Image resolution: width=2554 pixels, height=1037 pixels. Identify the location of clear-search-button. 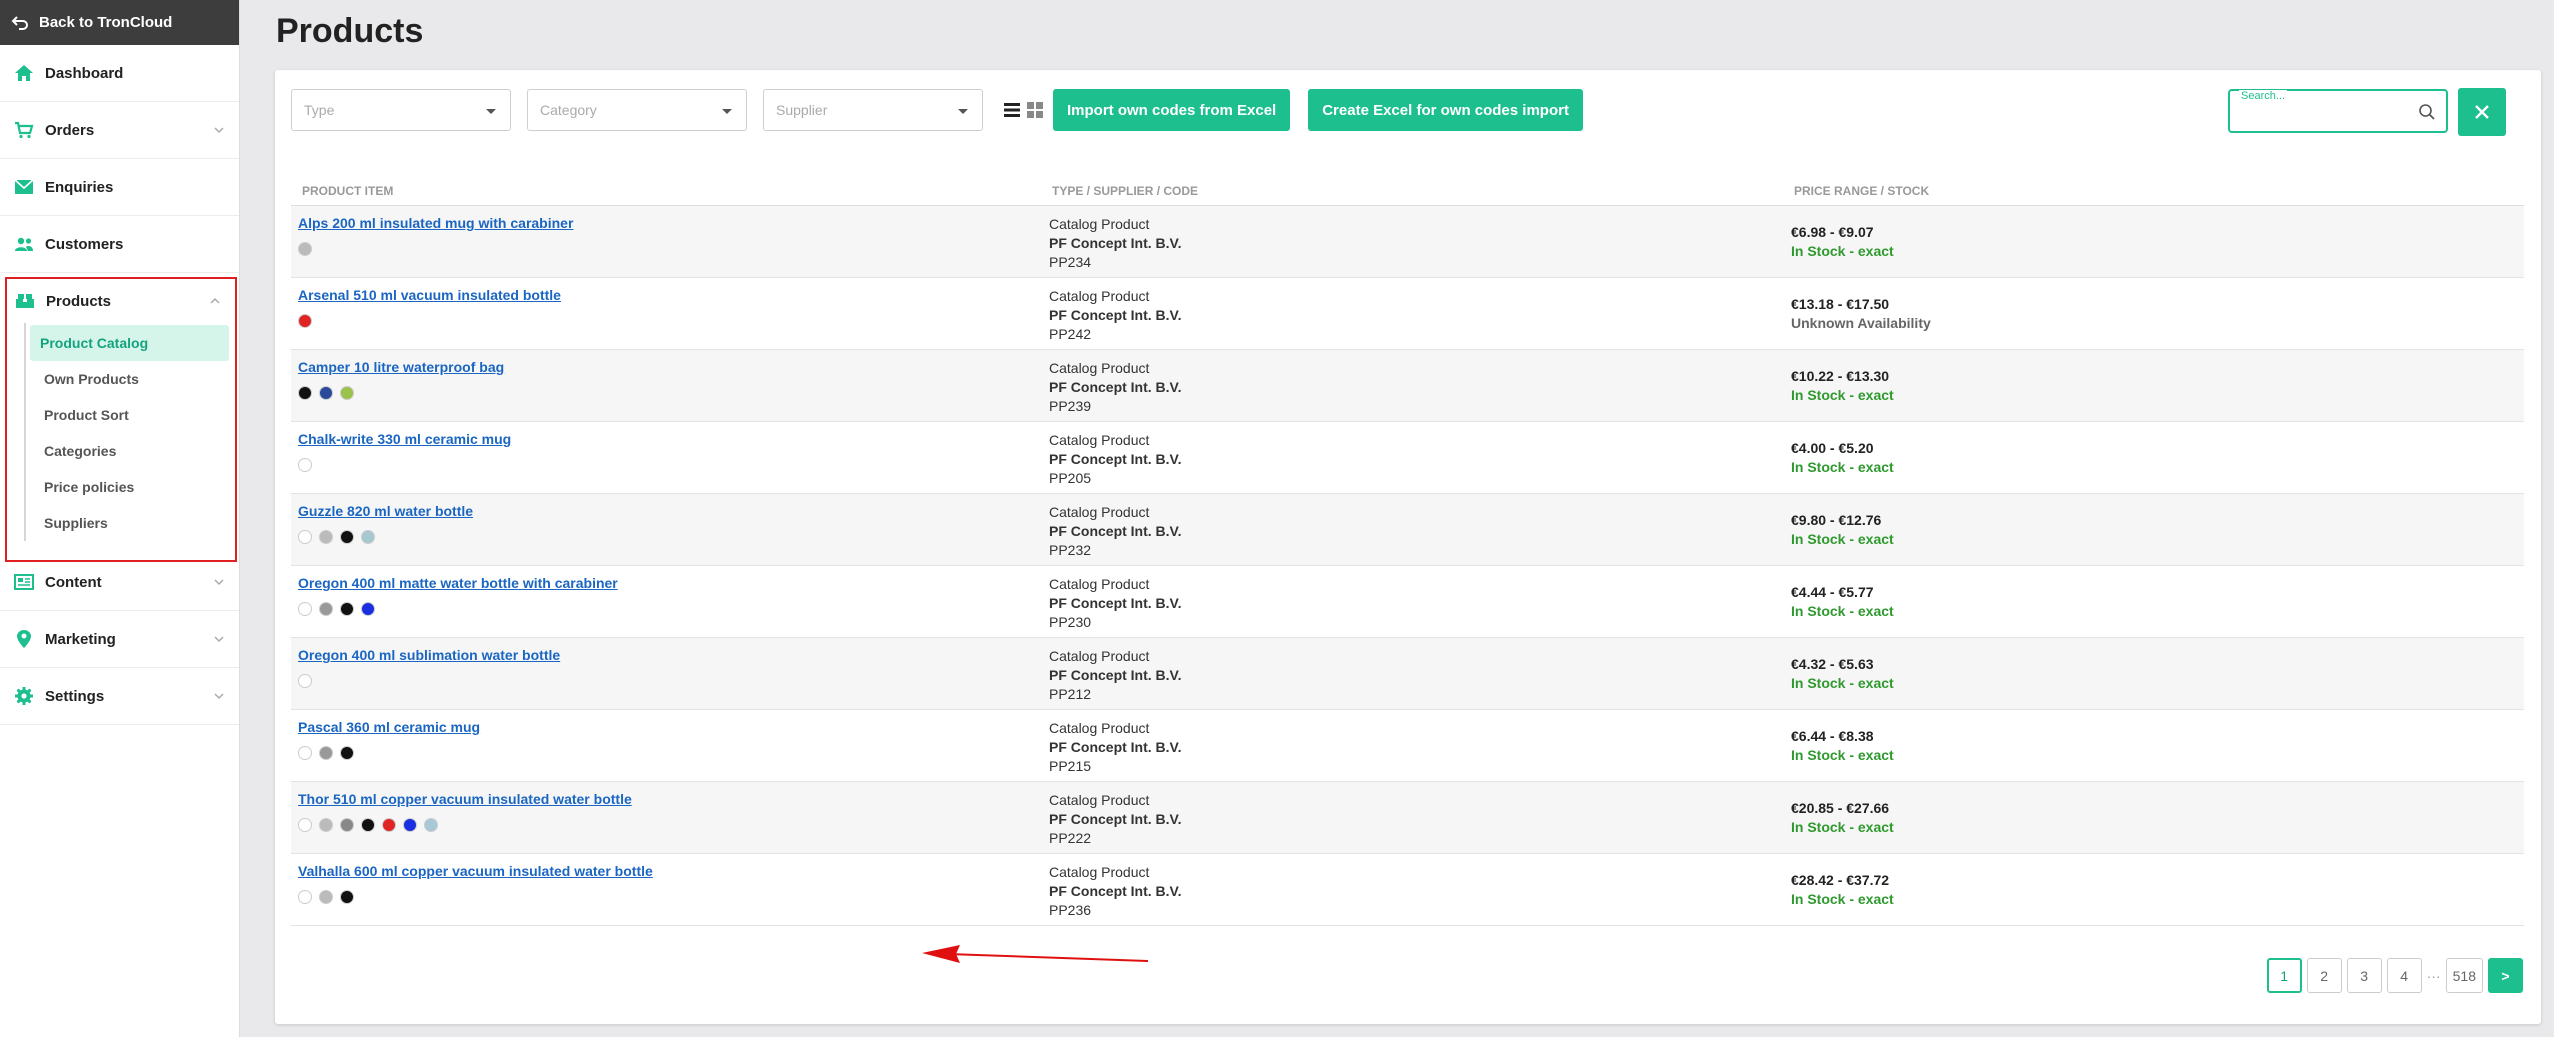
(2482, 112).